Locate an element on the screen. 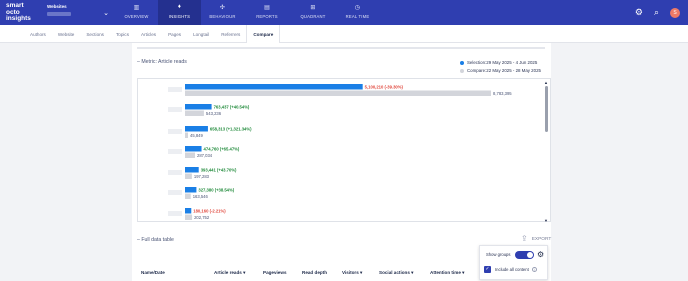 Image resolution: width=688 pixels, height=281 pixels. show-groups-label: Show groups is located at coordinates (498, 254).